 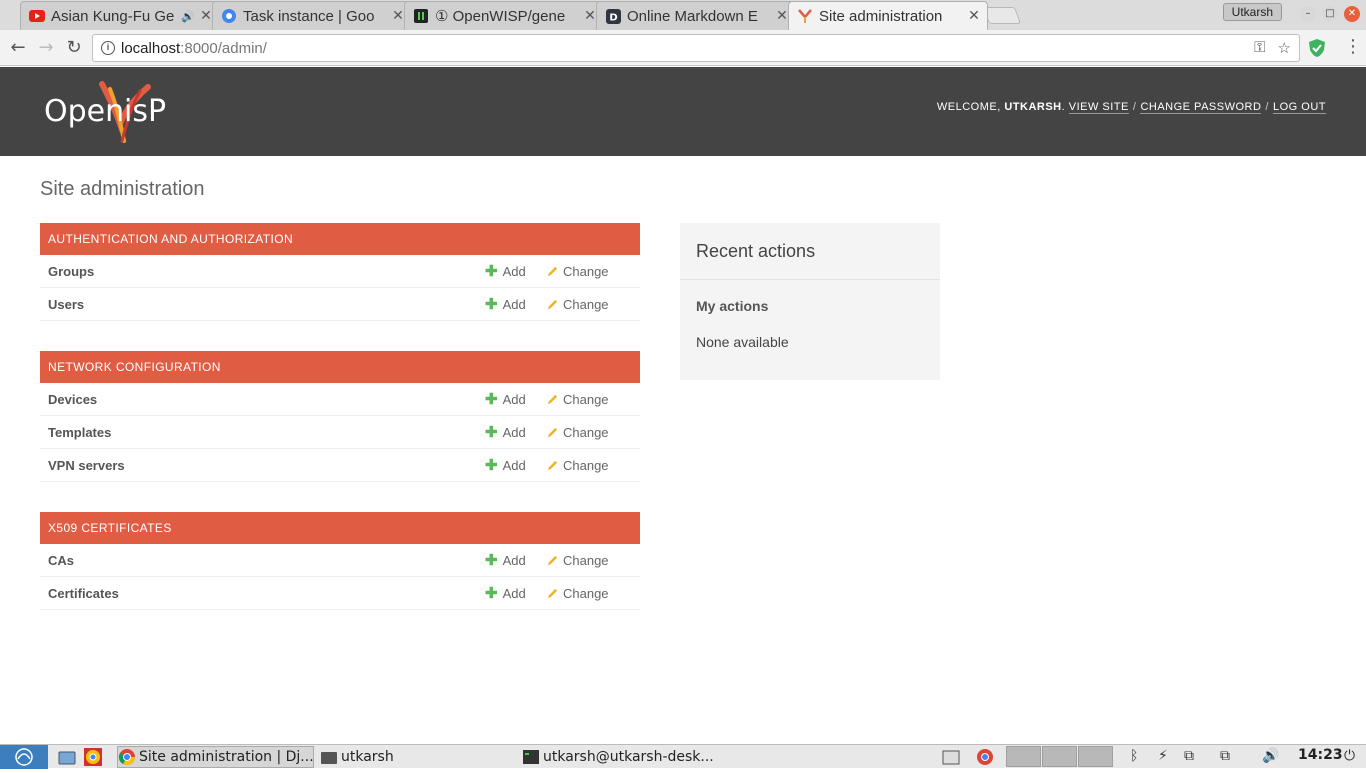 What do you see at coordinates (968, 107) in the screenshot?
I see `welcome-text: Welcome,` at bounding box center [968, 107].